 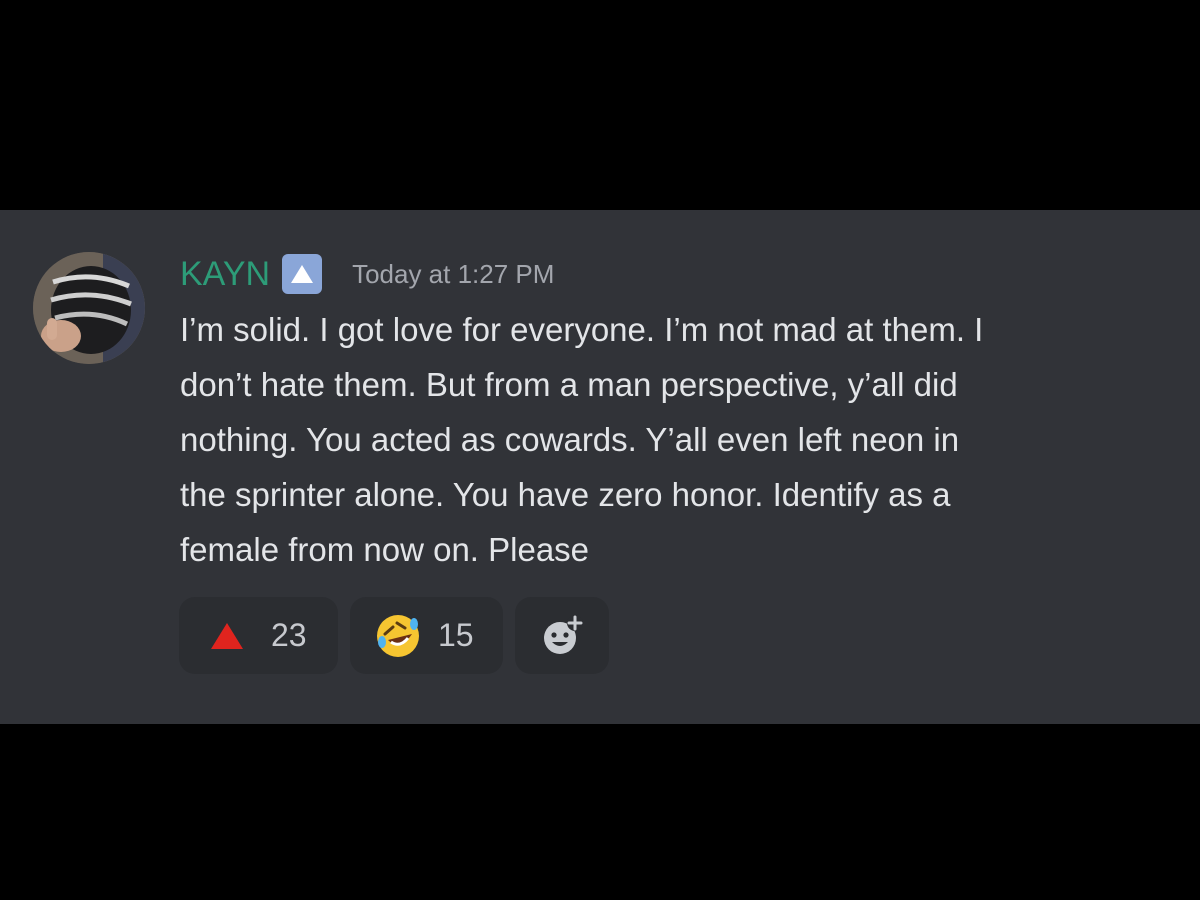 I want to click on username: KAYN, so click(x=225, y=274).